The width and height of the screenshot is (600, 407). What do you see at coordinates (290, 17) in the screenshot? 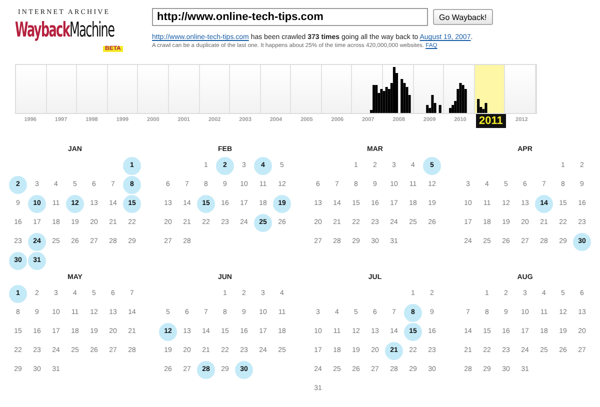
I see `url-field: http://www.online-tech-tips.com` at bounding box center [290, 17].